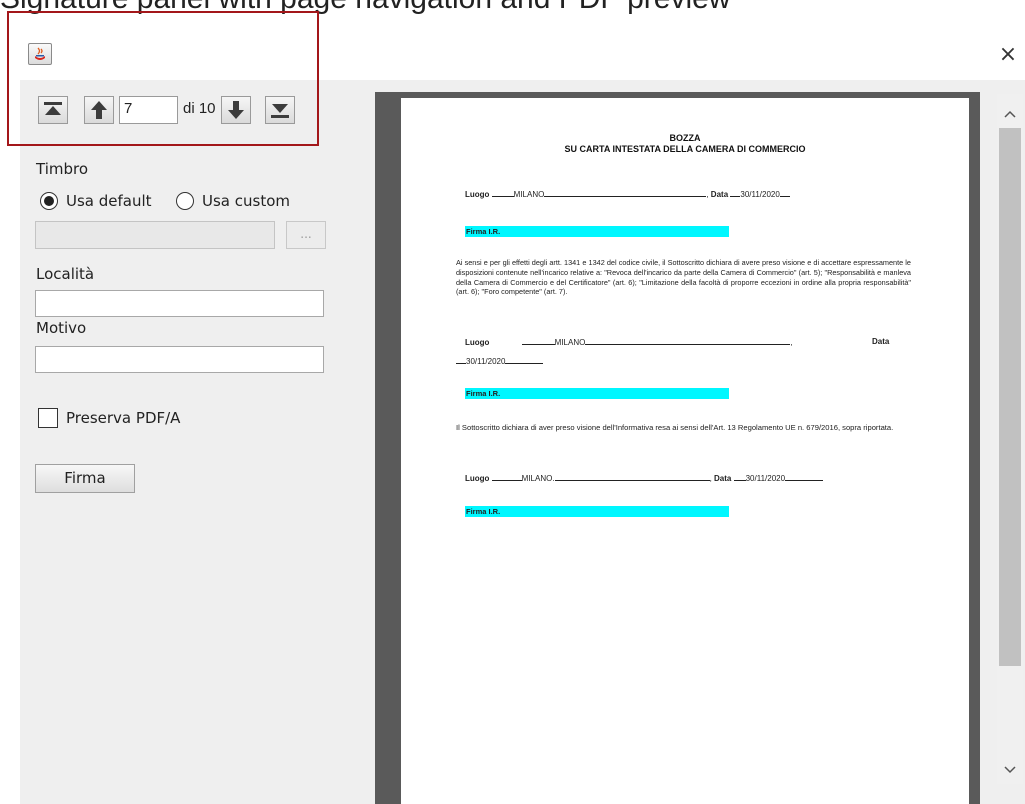  I want to click on date-label-right: Data, so click(880, 341).